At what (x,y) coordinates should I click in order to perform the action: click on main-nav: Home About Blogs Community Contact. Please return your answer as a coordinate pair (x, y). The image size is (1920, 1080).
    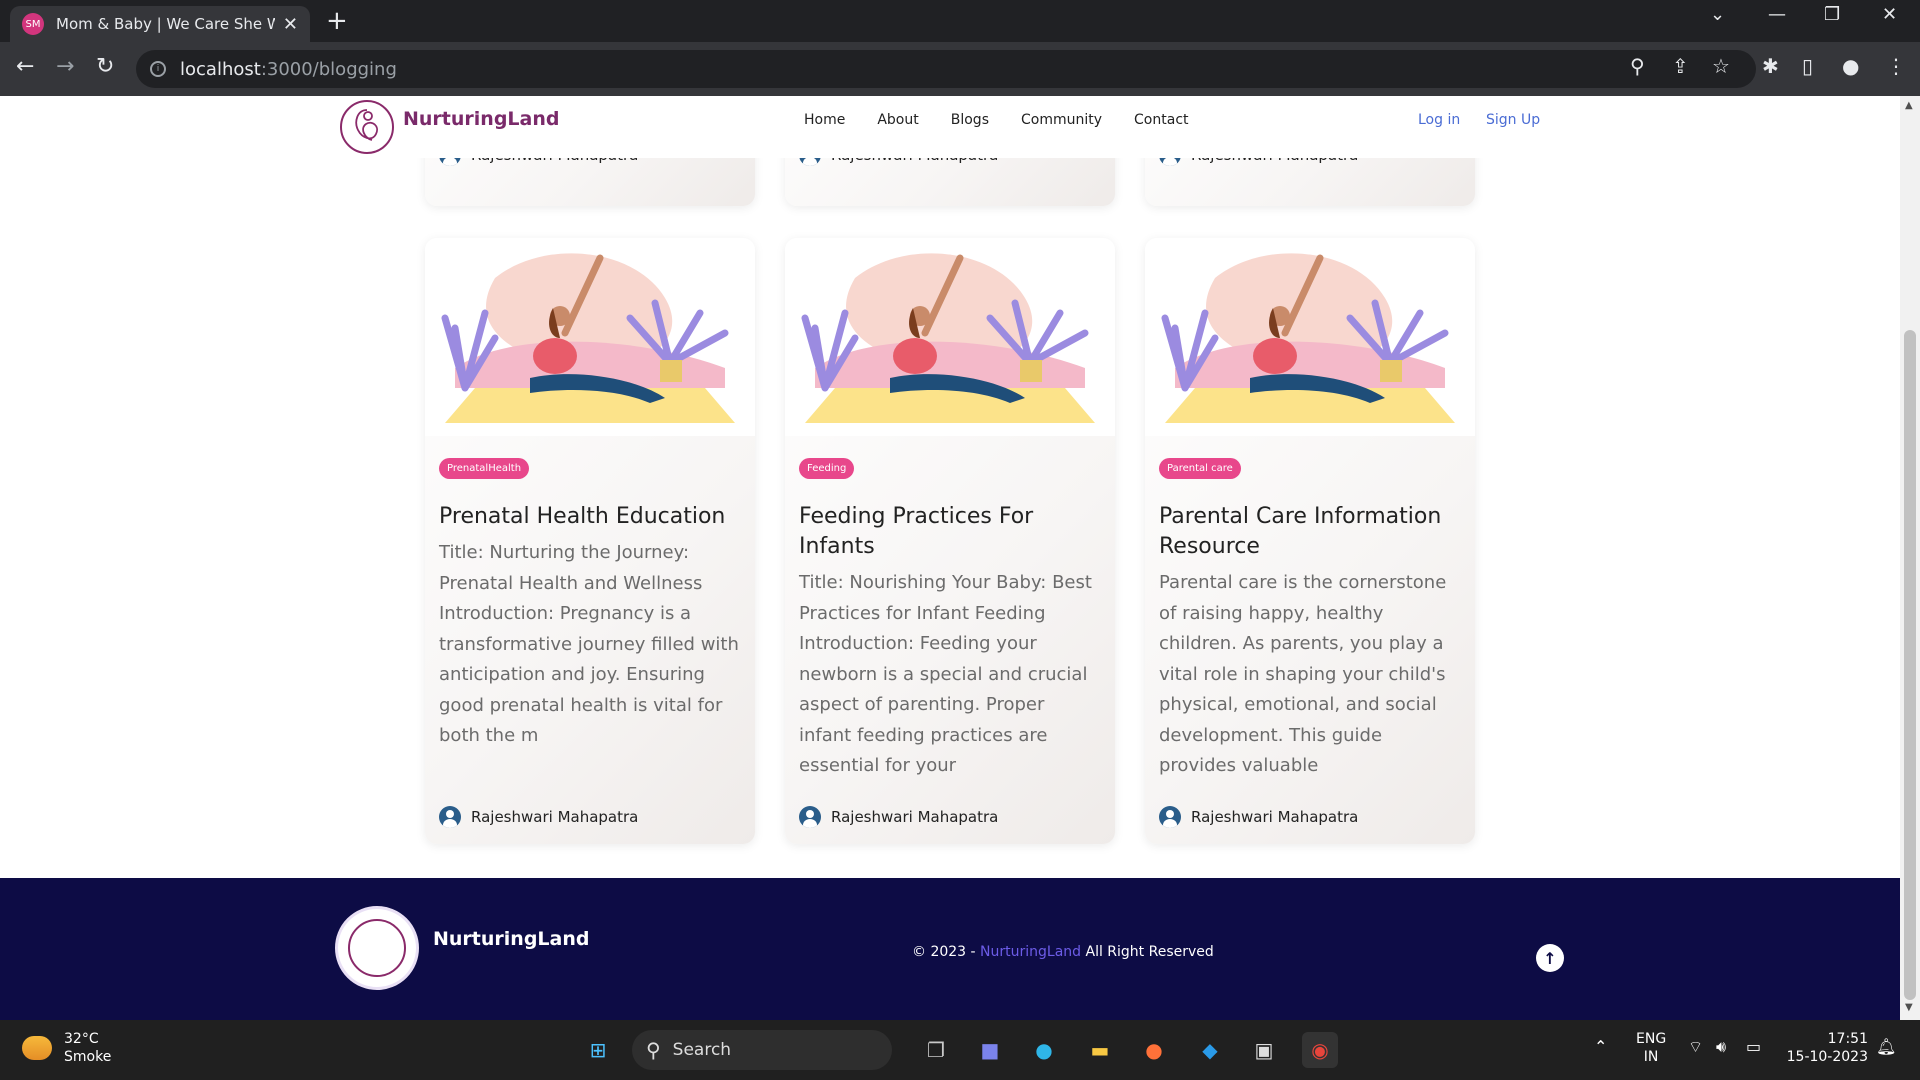
    Looking at the image, I should click on (1012, 120).